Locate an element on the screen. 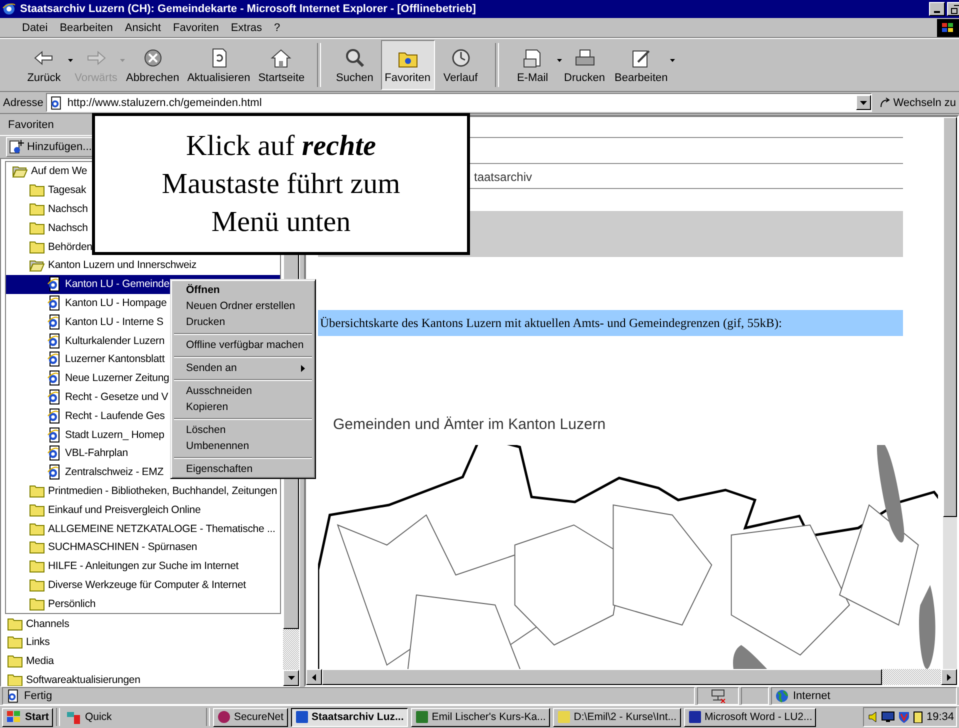 Image resolution: width=959 pixels, height=728 pixels. status-text: Fertig is located at coordinates (38, 696).